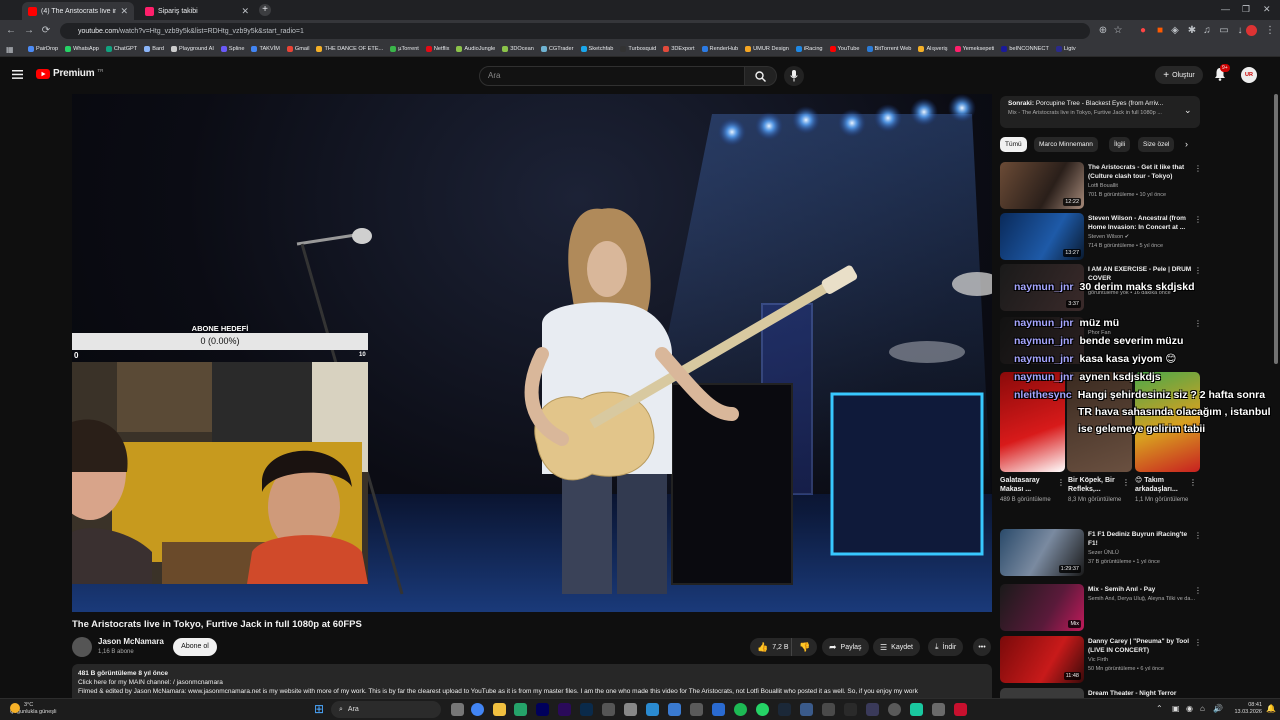 The height and width of the screenshot is (720, 1280). Describe the element at coordinates (78, 11) in the screenshot. I see `tab-youtube: (4) The Aristocrats live in T... ✕` at that location.